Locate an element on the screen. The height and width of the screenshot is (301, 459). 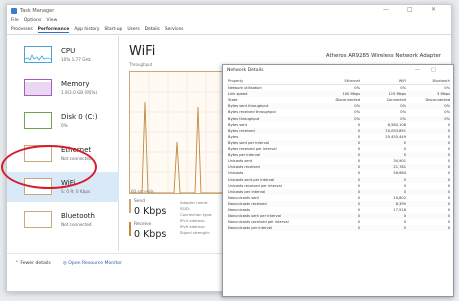
table-header-row: Property Ethernet WiFi Bluetooth is located at coordinates (339, 82).